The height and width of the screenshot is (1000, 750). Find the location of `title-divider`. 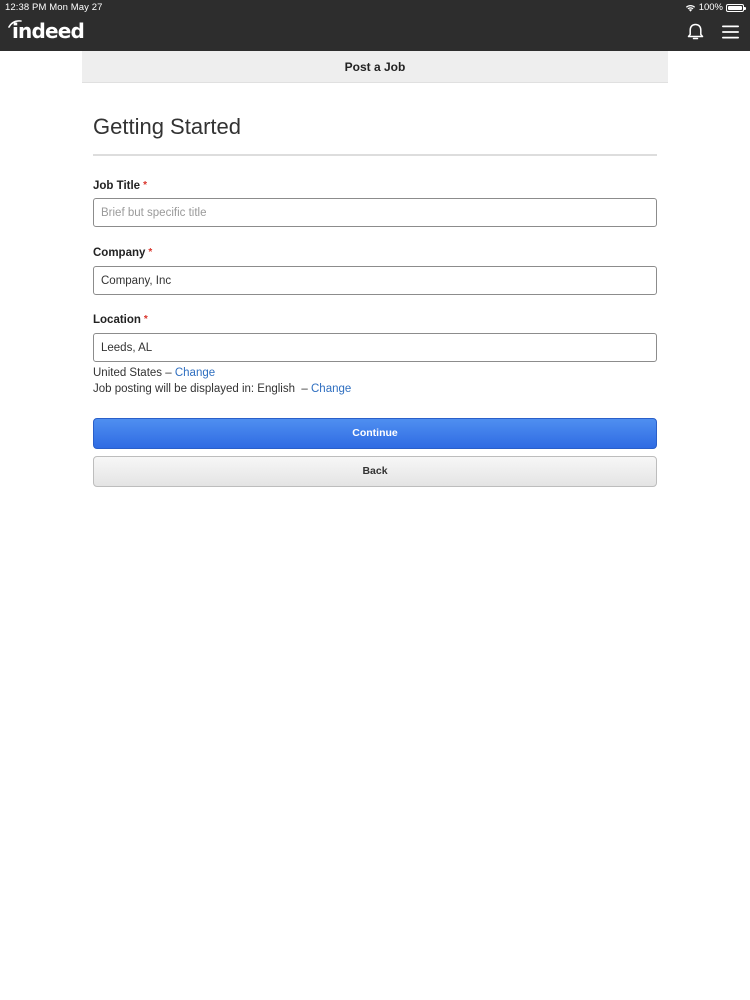

title-divider is located at coordinates (375, 155).